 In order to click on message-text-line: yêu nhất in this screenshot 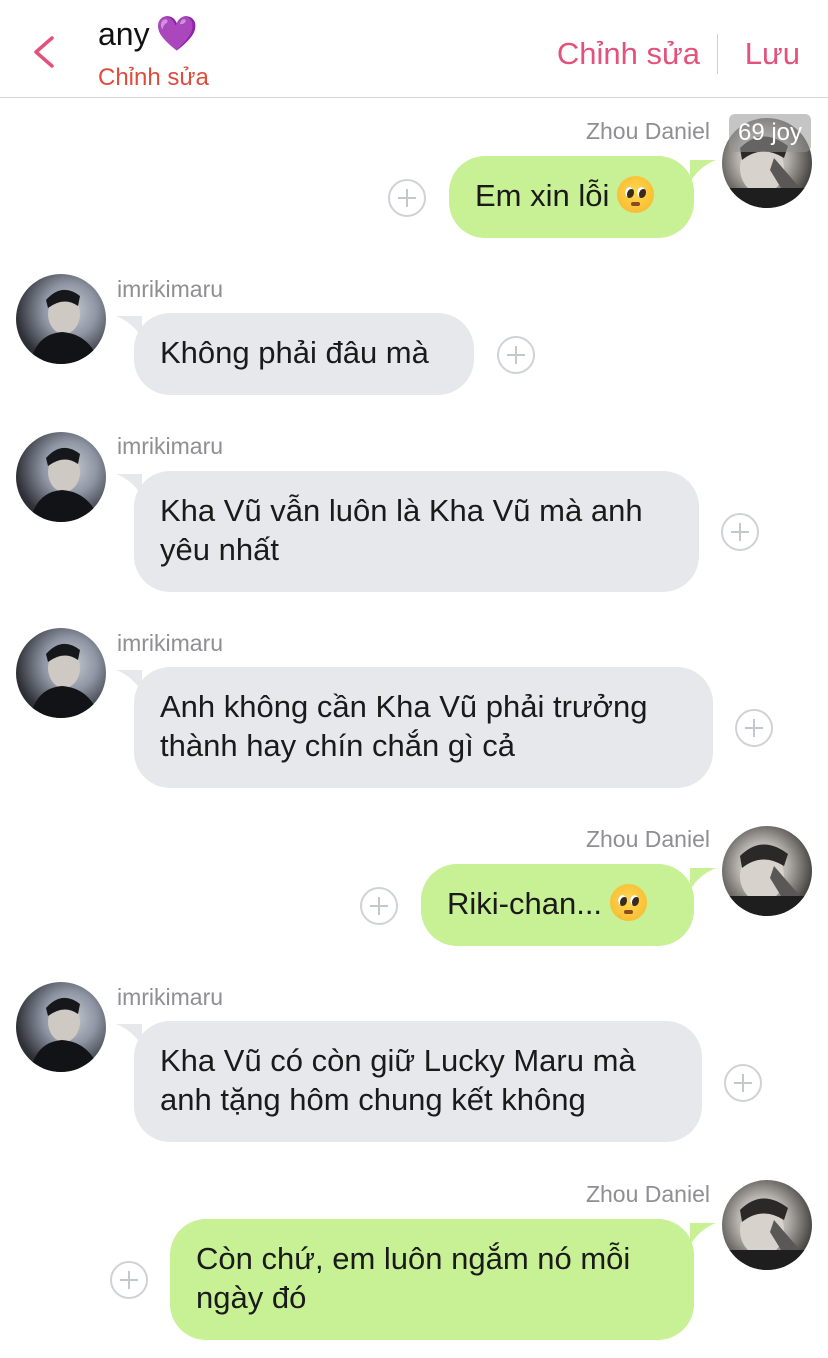, I will do `click(219, 549)`.